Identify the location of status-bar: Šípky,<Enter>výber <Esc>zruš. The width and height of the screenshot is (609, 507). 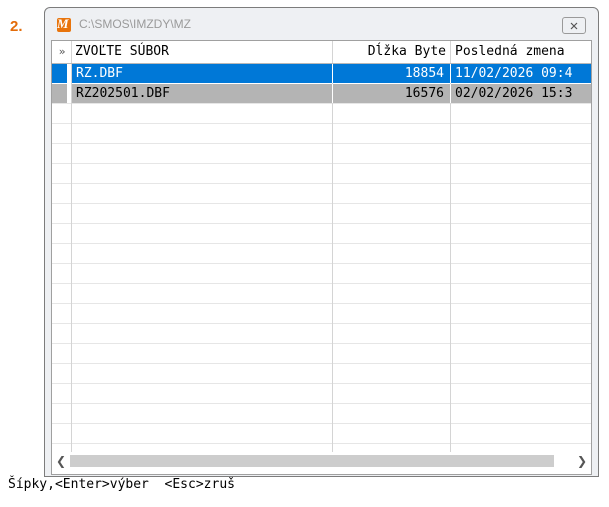
(121, 484).